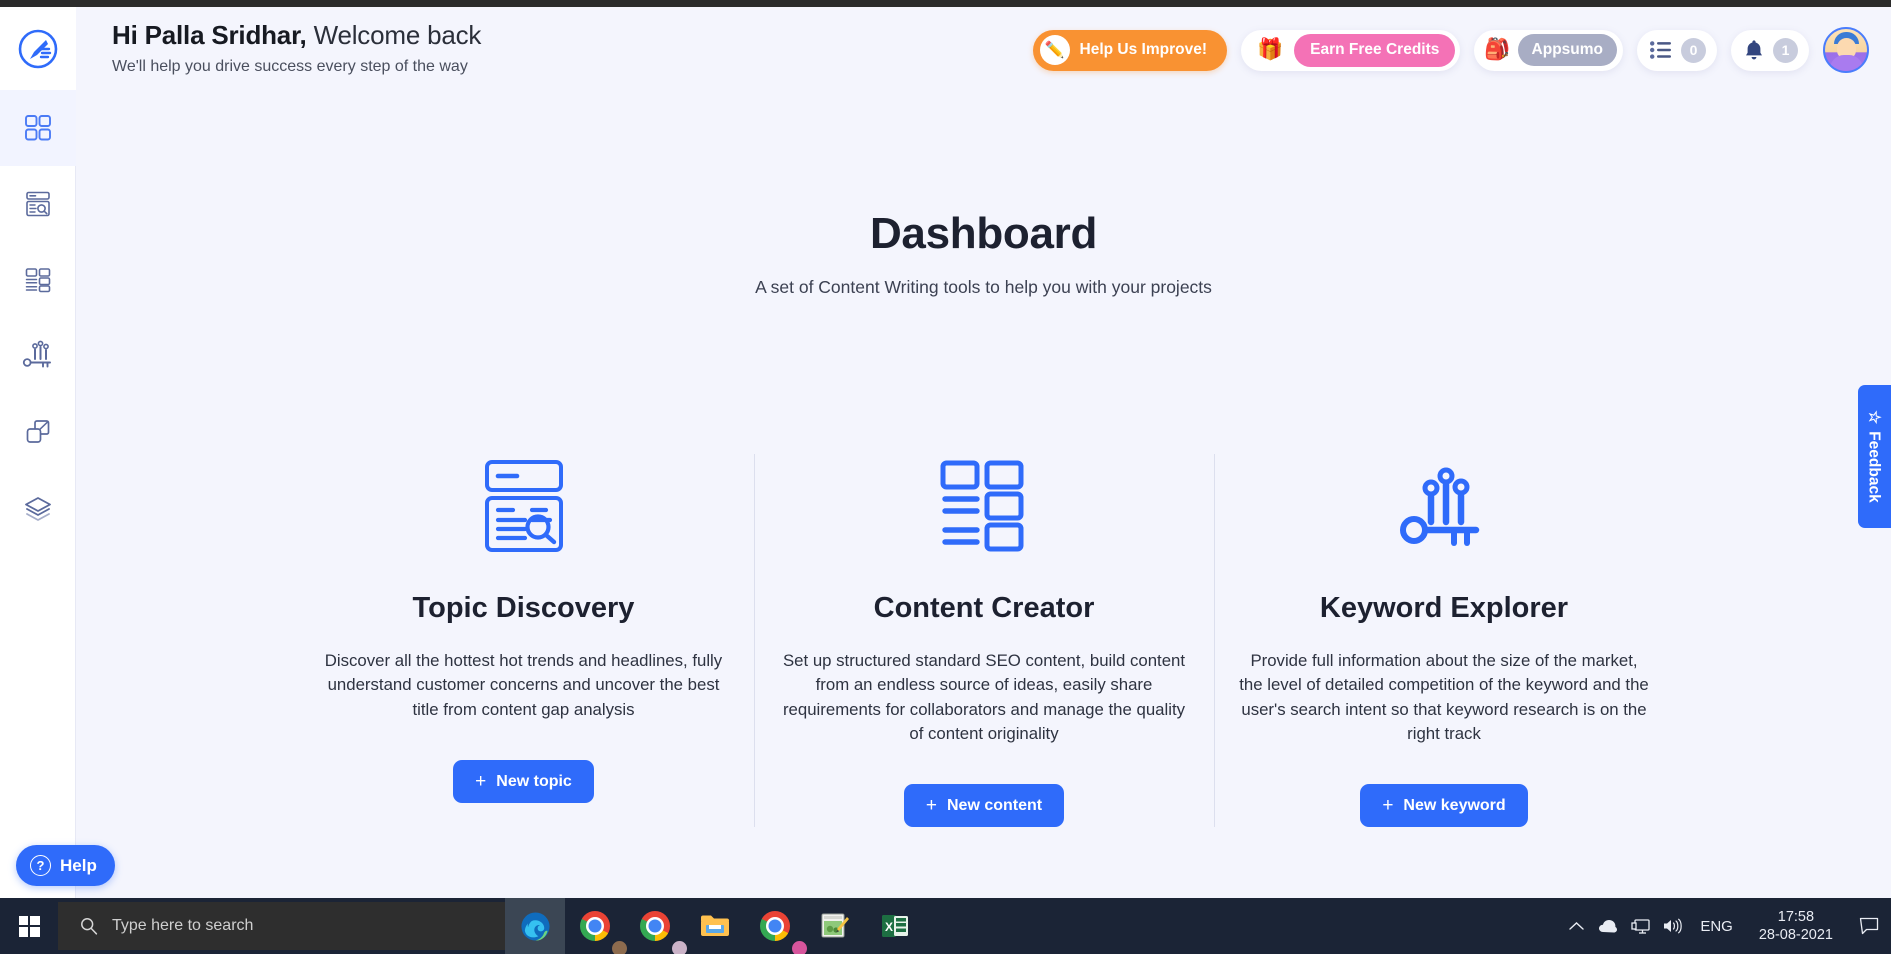  What do you see at coordinates (534, 781) in the screenshot?
I see `new-topic-button-label: New topic` at bounding box center [534, 781].